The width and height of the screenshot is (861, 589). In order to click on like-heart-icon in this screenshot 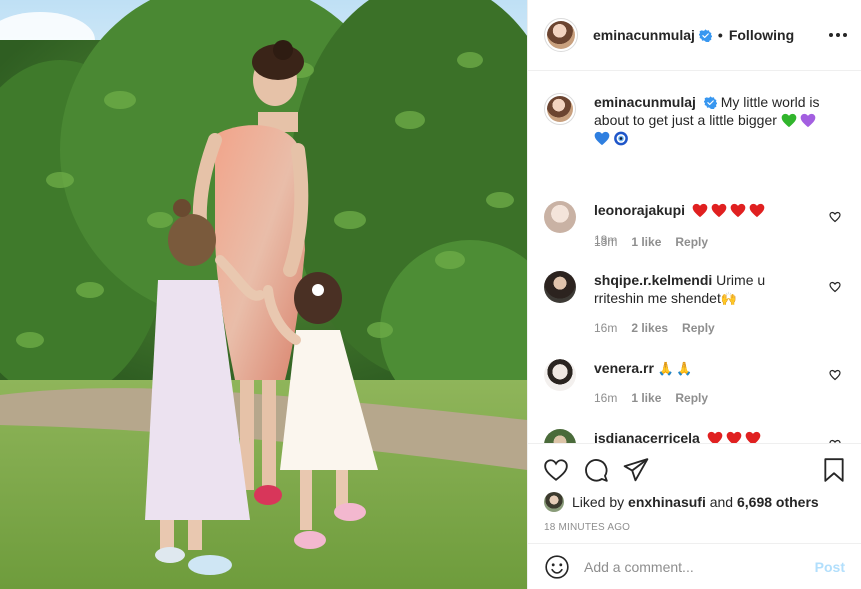, I will do `click(556, 470)`.